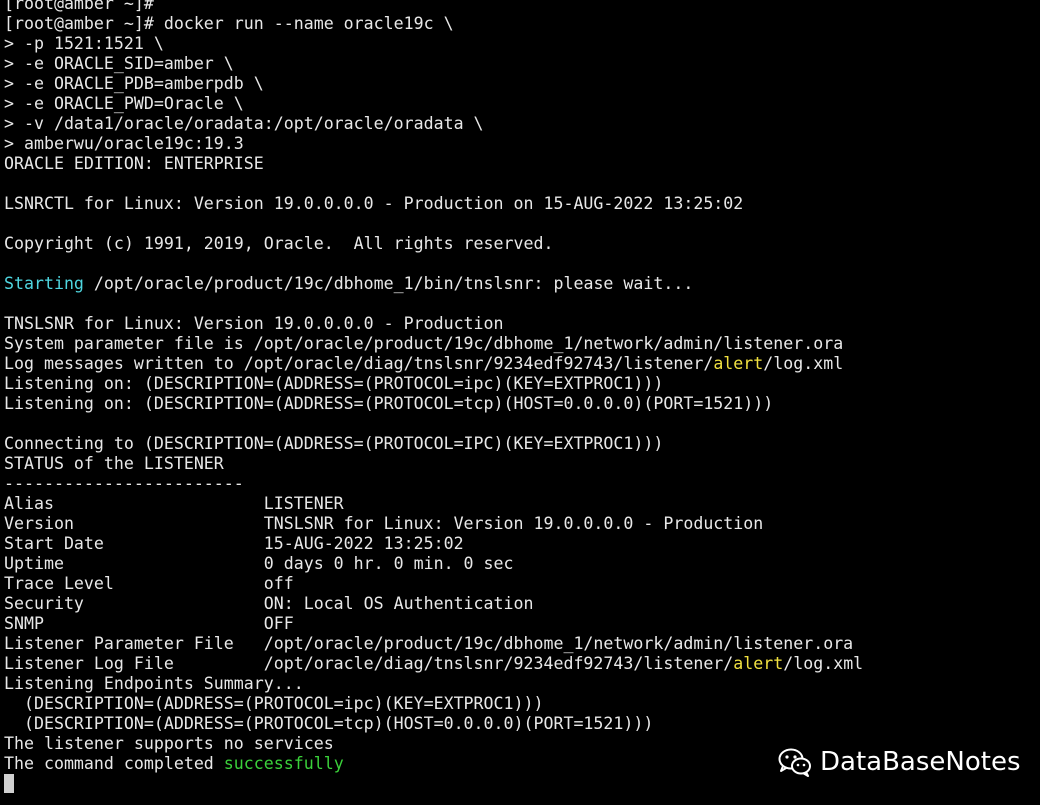 The height and width of the screenshot is (805, 1040). I want to click on highlighted-text: successfully, so click(283, 763).